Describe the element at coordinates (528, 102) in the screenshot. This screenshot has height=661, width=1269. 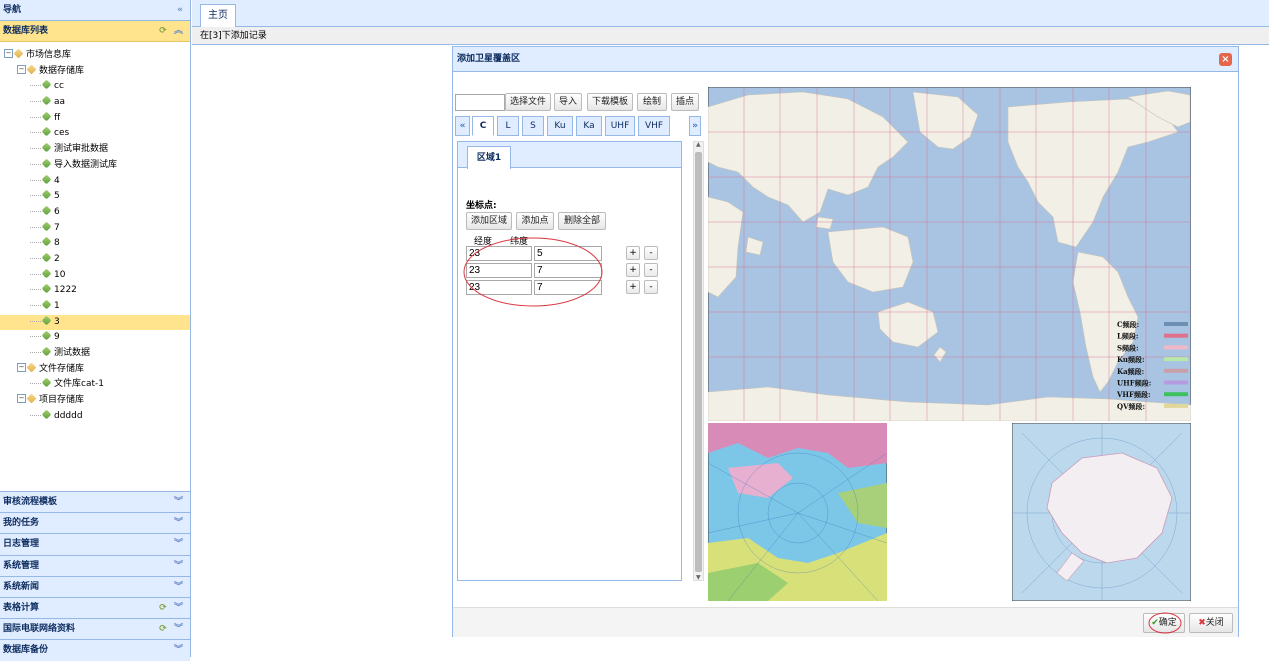
I see `select-file-button: 选择文件` at that location.